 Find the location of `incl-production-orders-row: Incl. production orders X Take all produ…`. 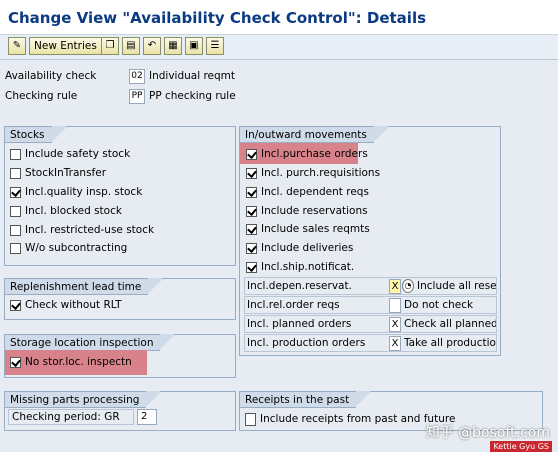

incl-production-orders-row: Incl. production orders X Take all produ… is located at coordinates (370, 343).